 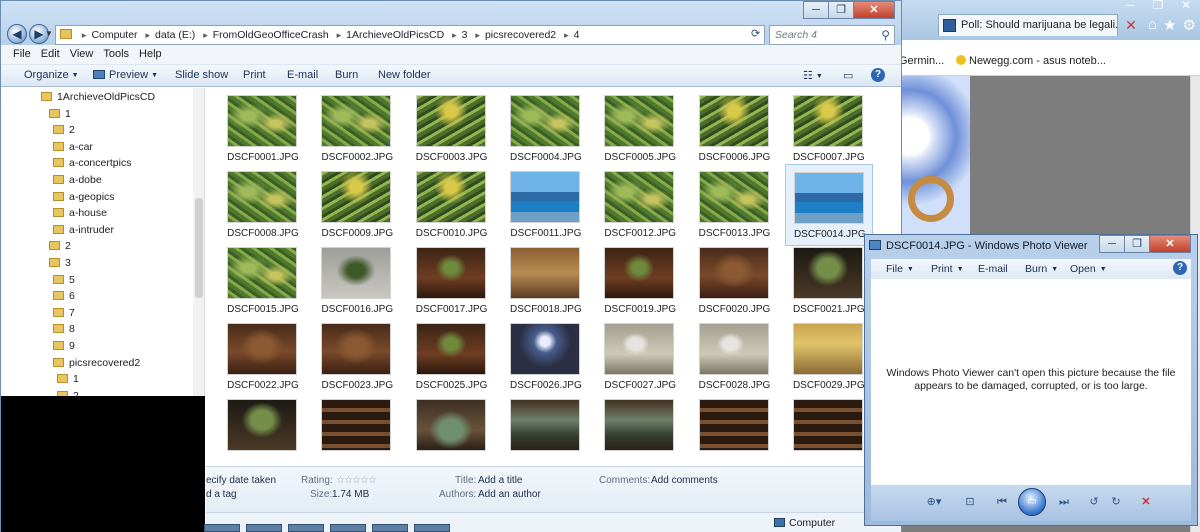 What do you see at coordinates (1169, 25) in the screenshot?
I see `star-icon: ★` at bounding box center [1169, 25].